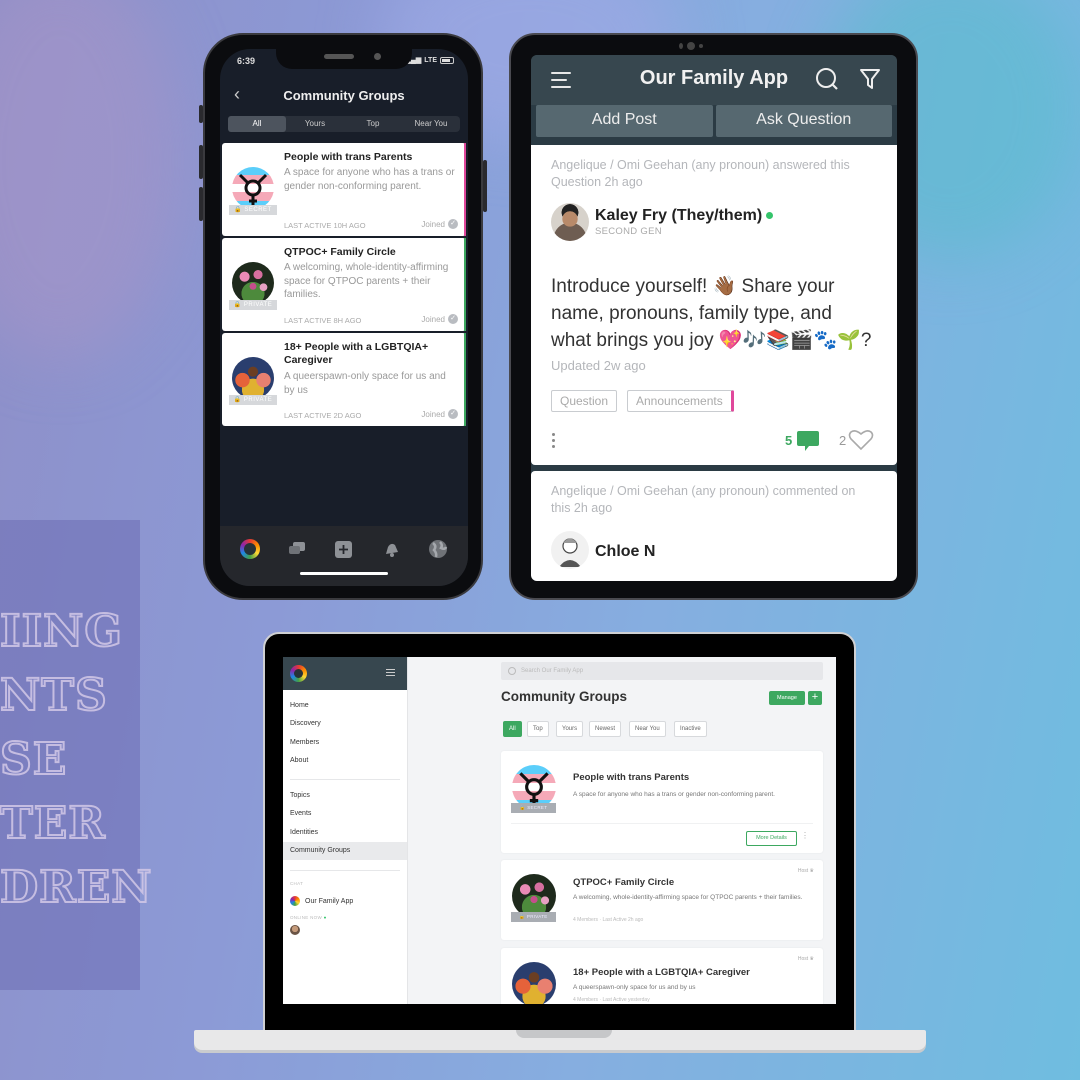 The height and width of the screenshot is (1080, 1080). What do you see at coordinates (560, 1040) in the screenshot?
I see `laptop-base` at bounding box center [560, 1040].